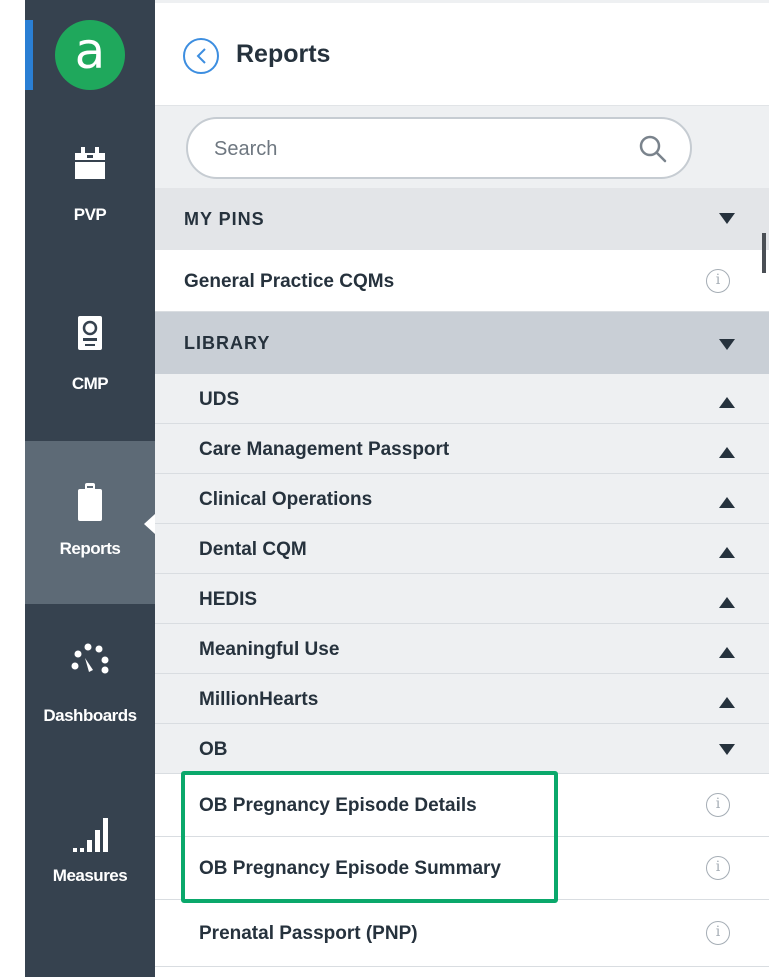 The width and height of the screenshot is (769, 977). What do you see at coordinates (224, 219) in the screenshot?
I see `my-pins-label: MY PINS` at bounding box center [224, 219].